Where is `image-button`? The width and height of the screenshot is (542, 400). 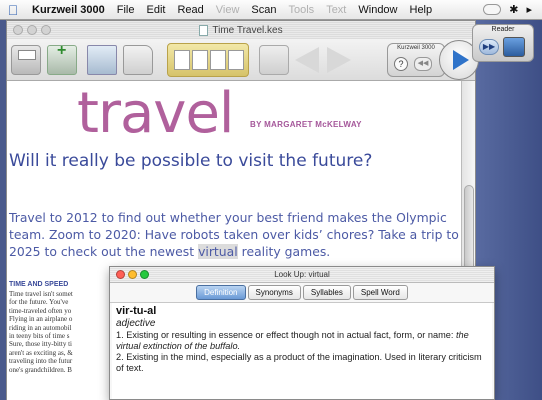 image-button is located at coordinates (102, 60).